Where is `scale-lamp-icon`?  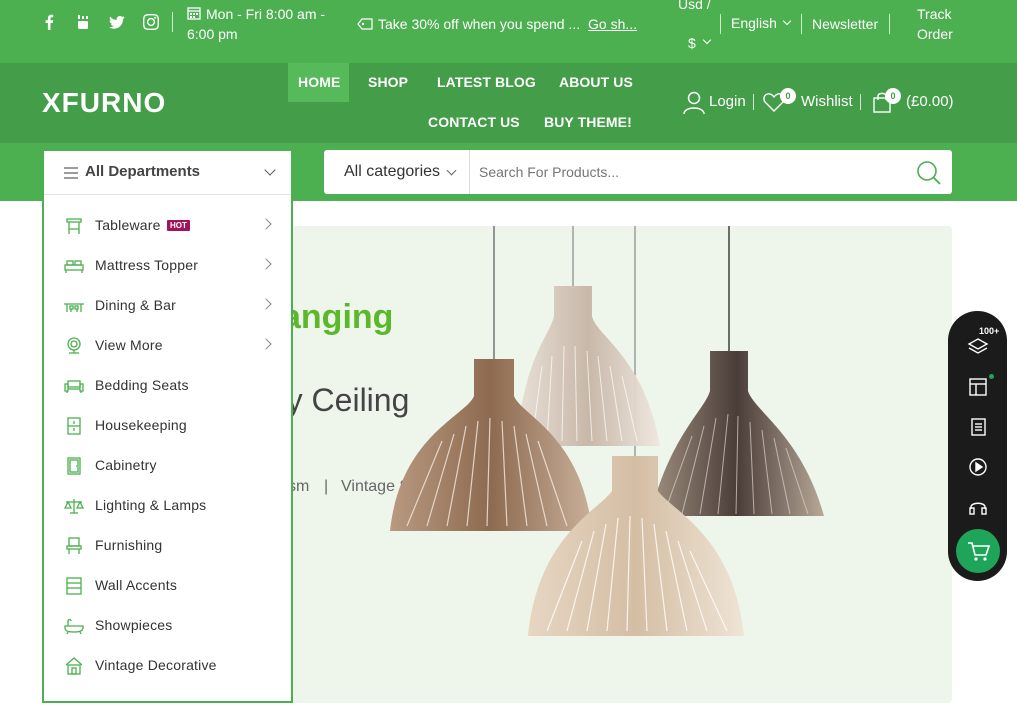
scale-lamp-icon is located at coordinates (74, 506).